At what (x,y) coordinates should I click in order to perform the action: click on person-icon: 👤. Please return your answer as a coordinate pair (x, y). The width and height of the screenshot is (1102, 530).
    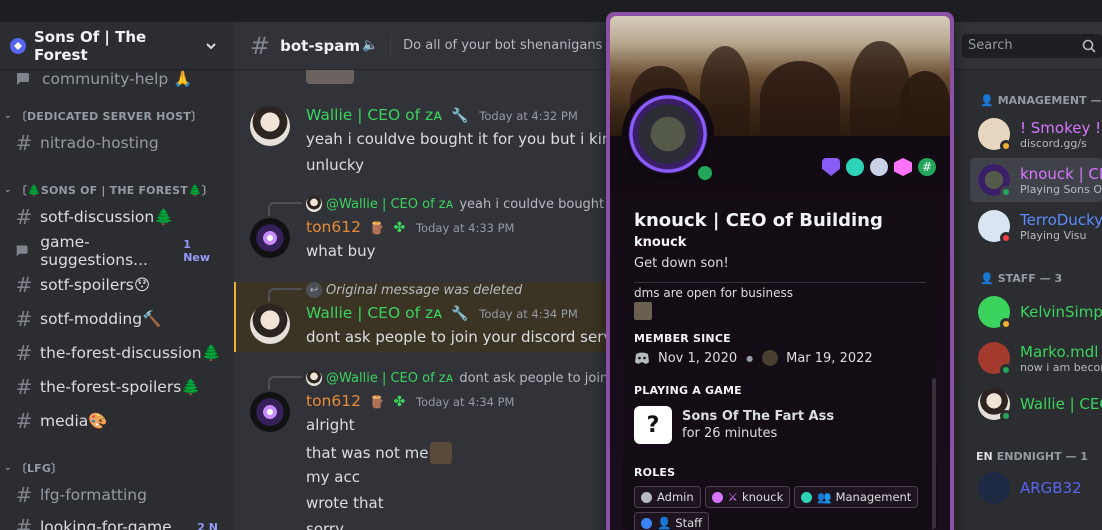
    Looking at the image, I should click on (987, 278).